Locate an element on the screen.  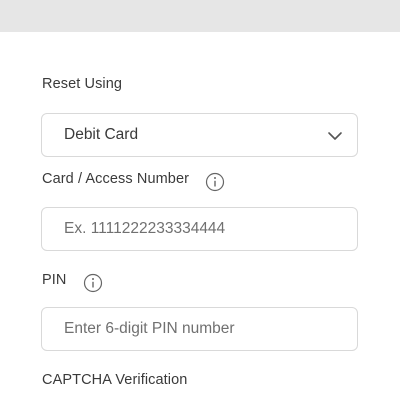
pin-field: Enter 6-digit PIN number is located at coordinates (199, 329).